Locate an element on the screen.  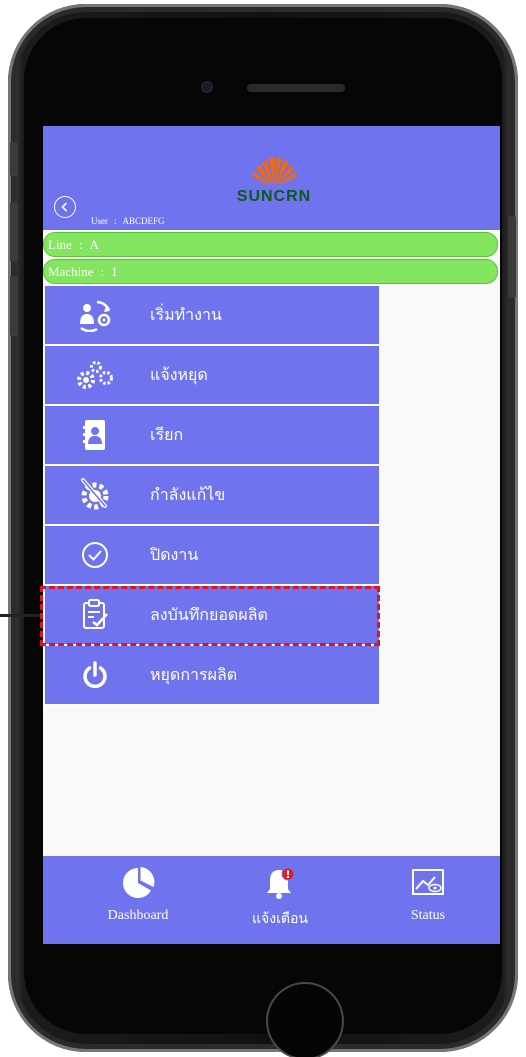
tab-status: Status is located at coordinates (428, 900).